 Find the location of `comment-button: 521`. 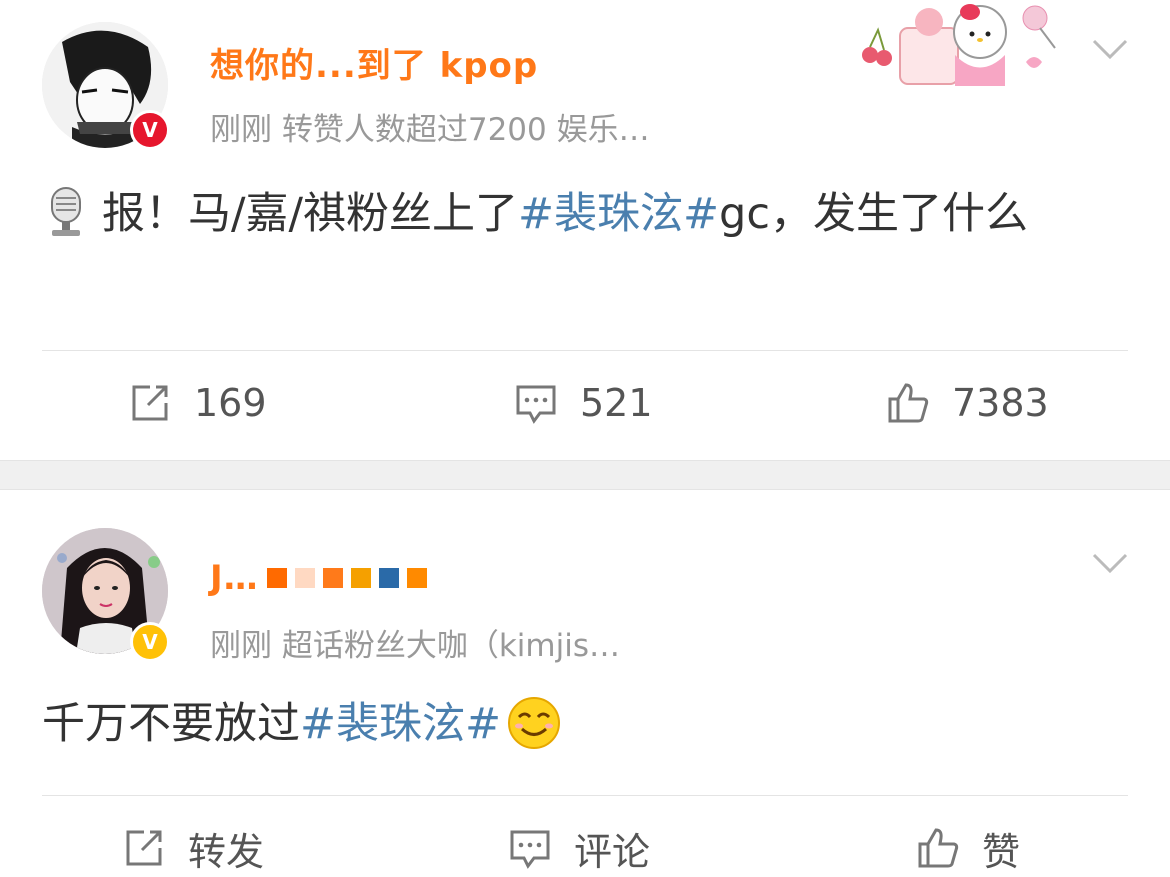

comment-button: 521 is located at coordinates (583, 403).